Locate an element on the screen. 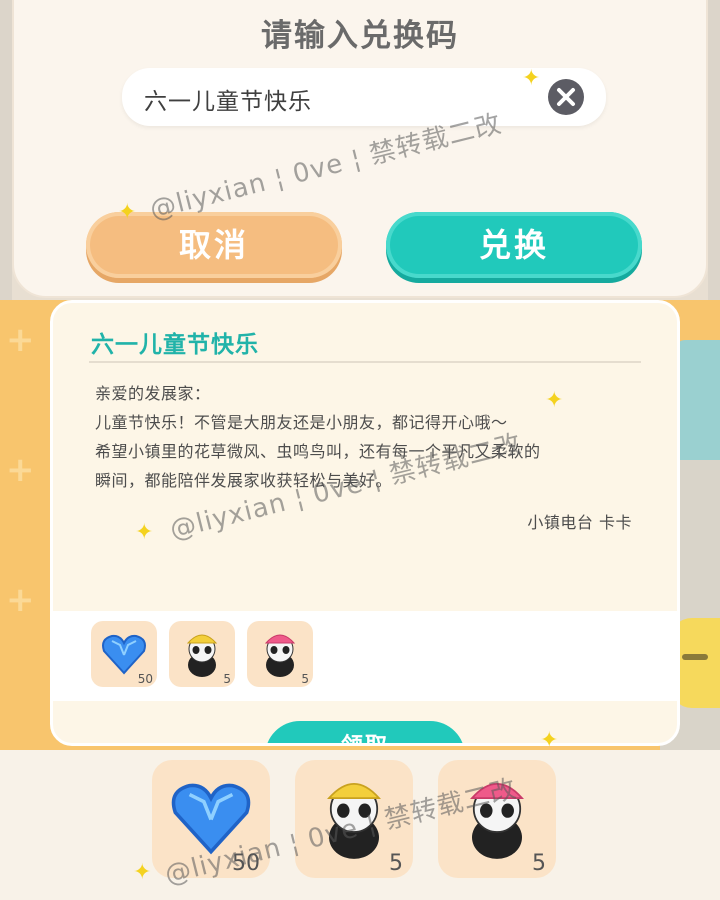  claim-button: 领取 is located at coordinates (365, 732).